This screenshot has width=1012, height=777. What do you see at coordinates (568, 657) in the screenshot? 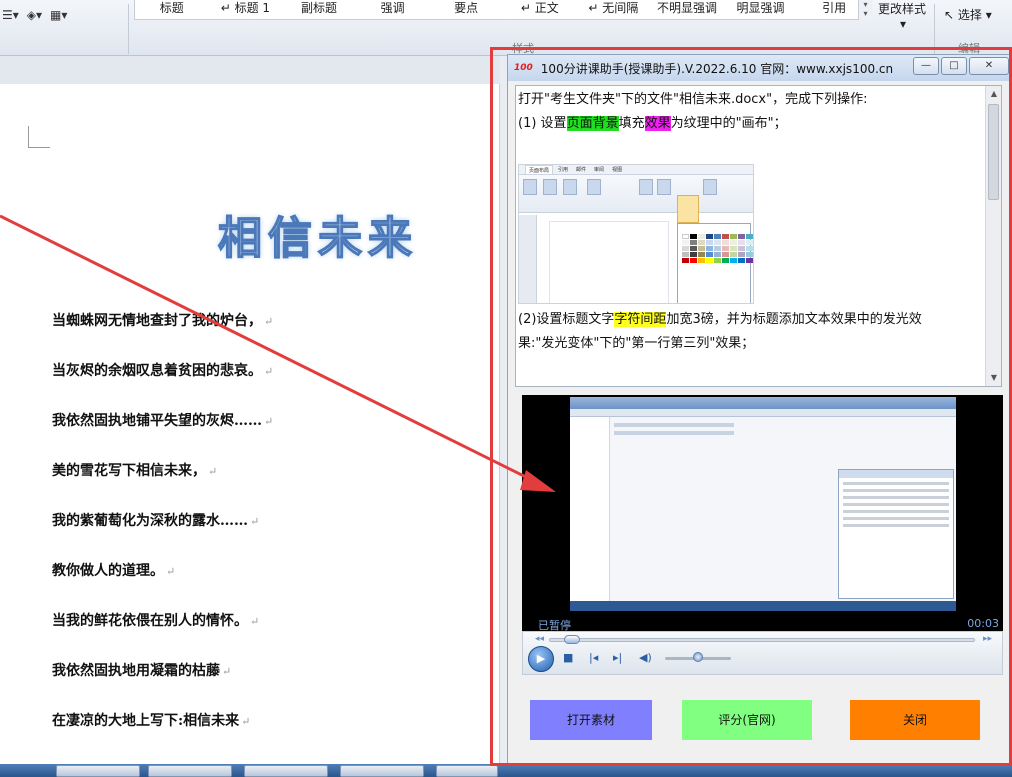
I see `stop-icon: ■` at bounding box center [568, 657].